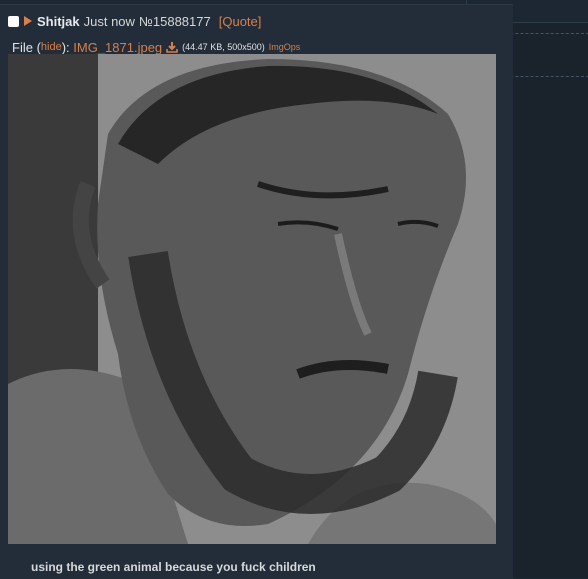 The width and height of the screenshot is (588, 579). Describe the element at coordinates (175, 21) in the screenshot. I see `post-number: №15888177` at that location.